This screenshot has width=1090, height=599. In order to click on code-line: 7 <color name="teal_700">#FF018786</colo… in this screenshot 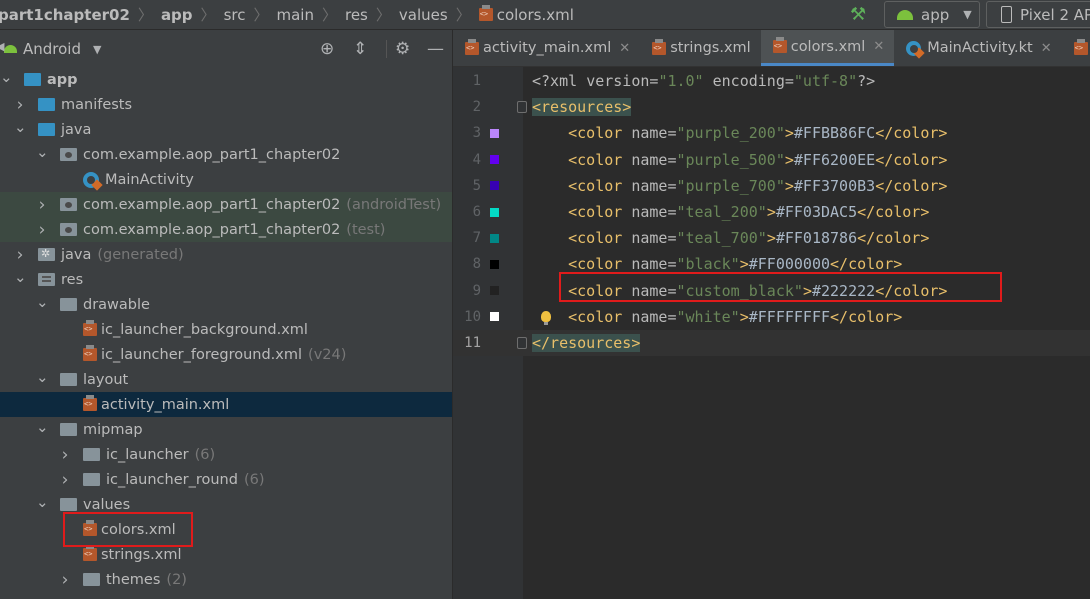, I will do `click(771, 238)`.